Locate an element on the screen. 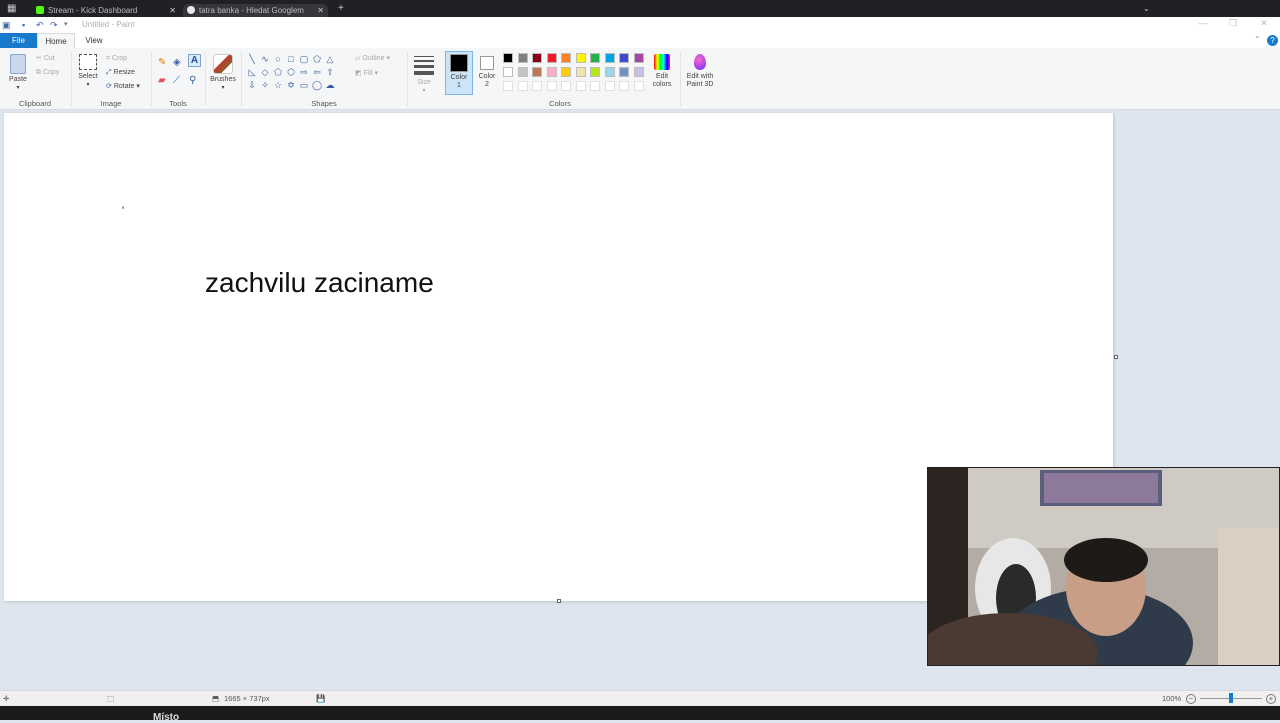 This screenshot has height=723, width=1280. select-button: Select ▾ is located at coordinates (88, 71).